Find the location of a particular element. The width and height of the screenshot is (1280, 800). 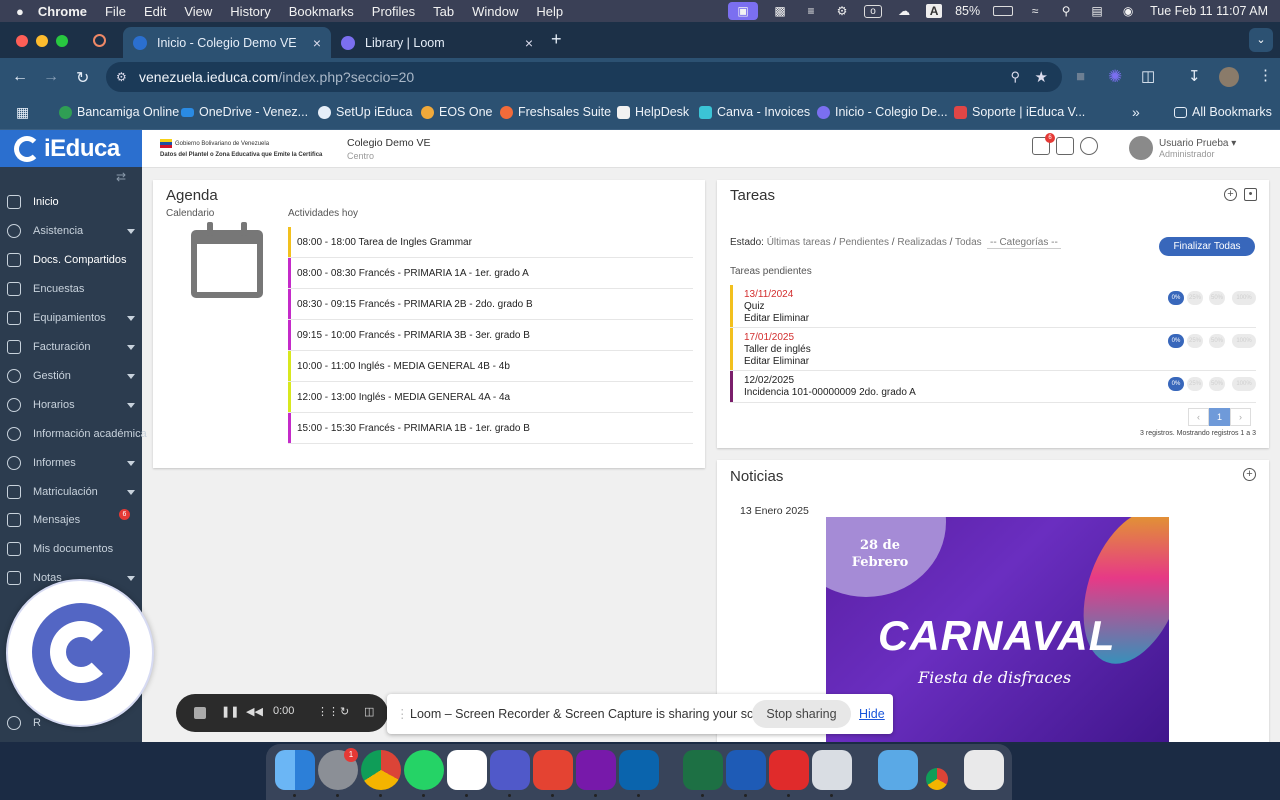

sidebar-item-horarios: Horarios is located at coordinates (71, 405).